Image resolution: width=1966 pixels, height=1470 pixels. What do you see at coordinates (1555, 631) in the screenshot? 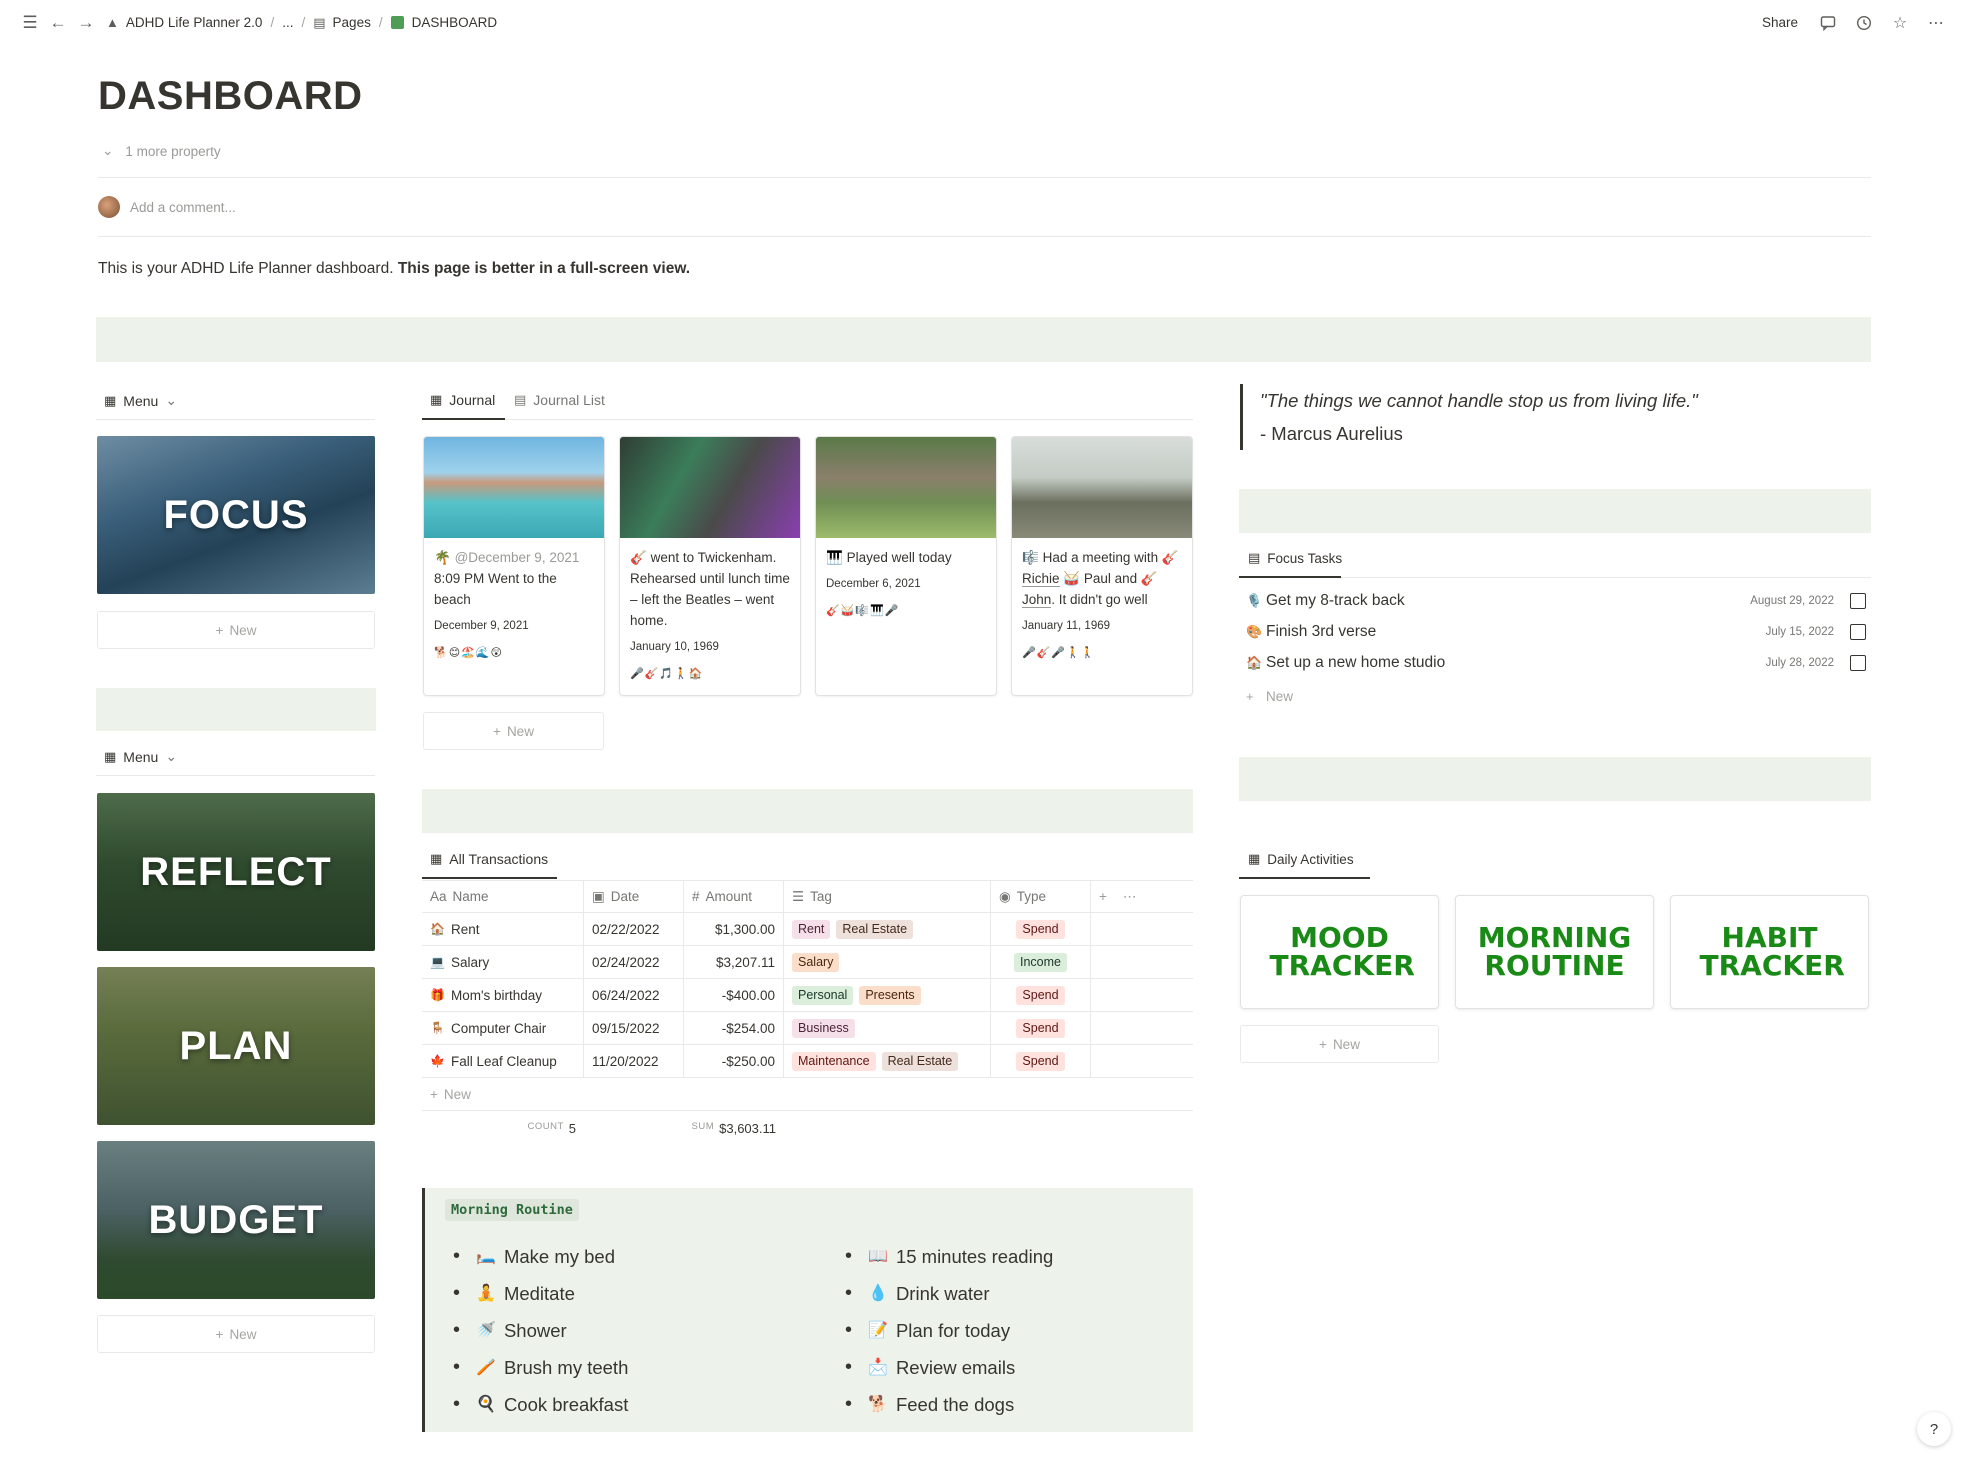
I see `focus-task-item: 🎨 Finish 3rd verse July 15, 2022` at bounding box center [1555, 631].